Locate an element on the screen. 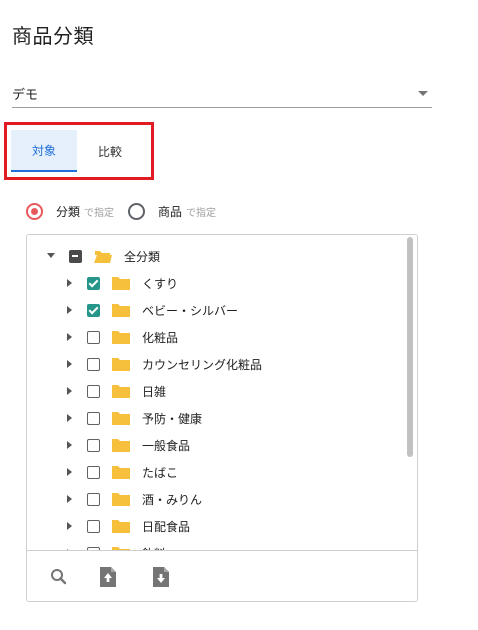 This screenshot has width=478, height=630. upload-file-icon is located at coordinates (108, 577).